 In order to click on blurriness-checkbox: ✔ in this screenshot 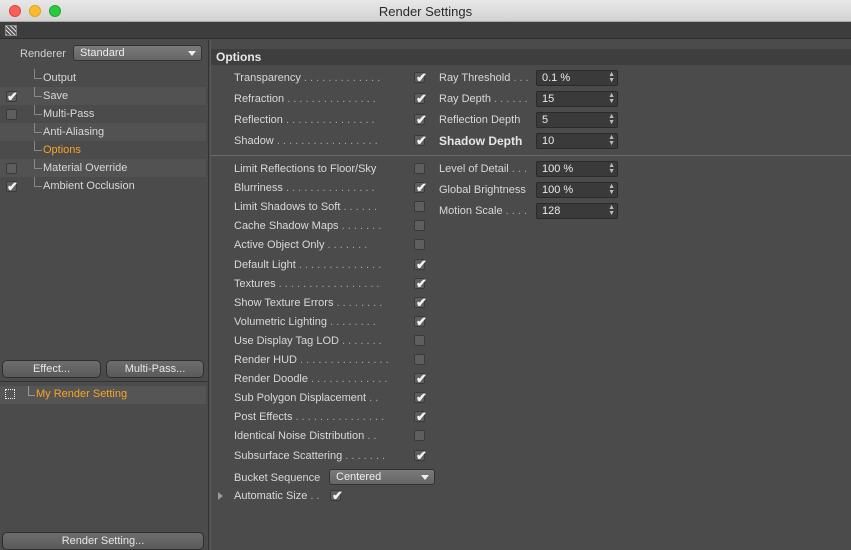, I will do `click(420, 187)`.